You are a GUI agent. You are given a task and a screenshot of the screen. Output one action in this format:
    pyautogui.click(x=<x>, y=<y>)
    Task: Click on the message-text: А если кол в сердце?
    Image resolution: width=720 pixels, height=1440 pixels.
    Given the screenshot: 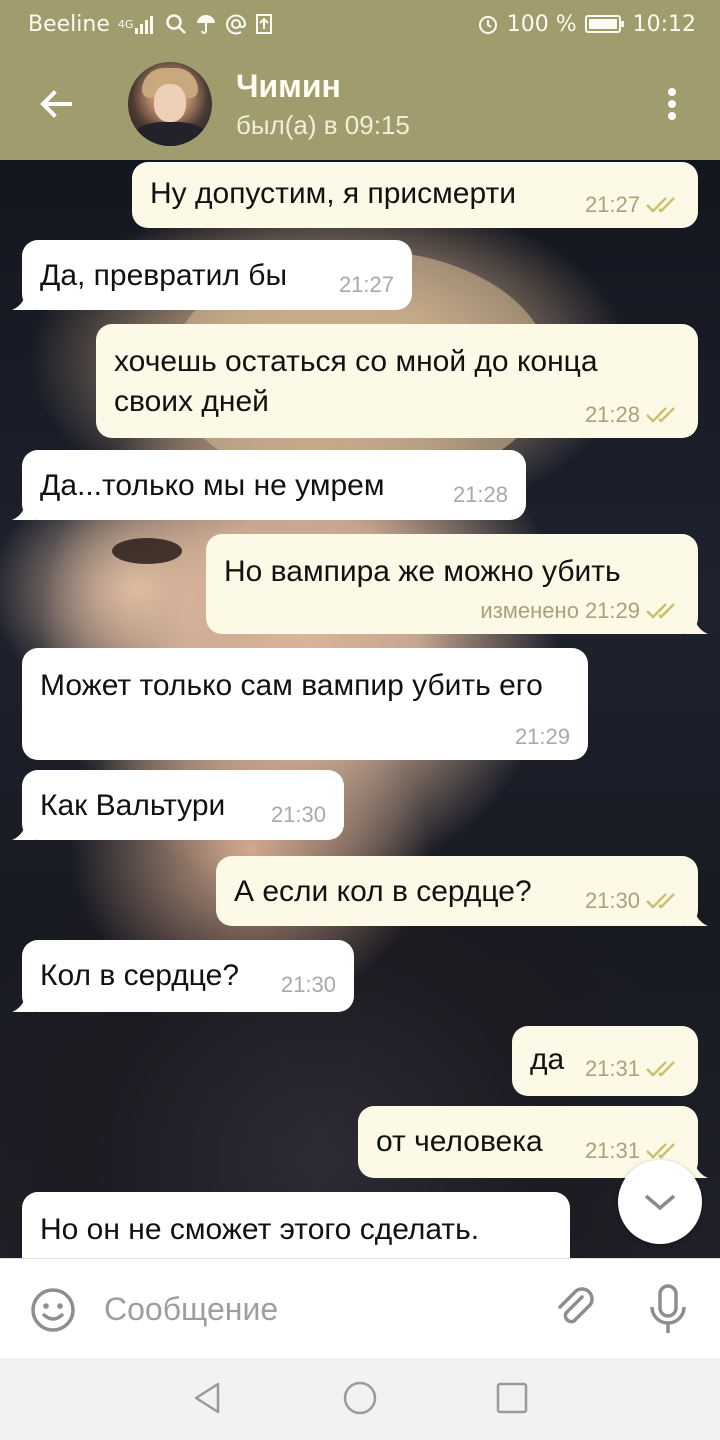 What is the action you would take?
    pyautogui.click(x=383, y=891)
    